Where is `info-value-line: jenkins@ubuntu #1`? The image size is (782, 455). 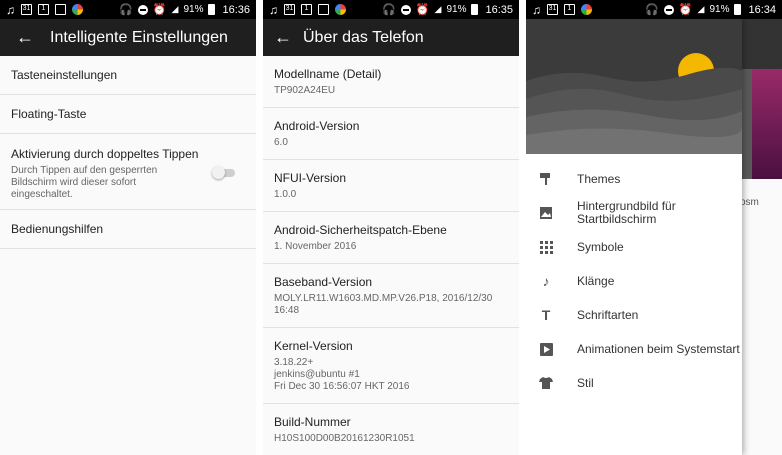
info-value-line: jenkins@ubuntu #1 is located at coordinates (317, 374).